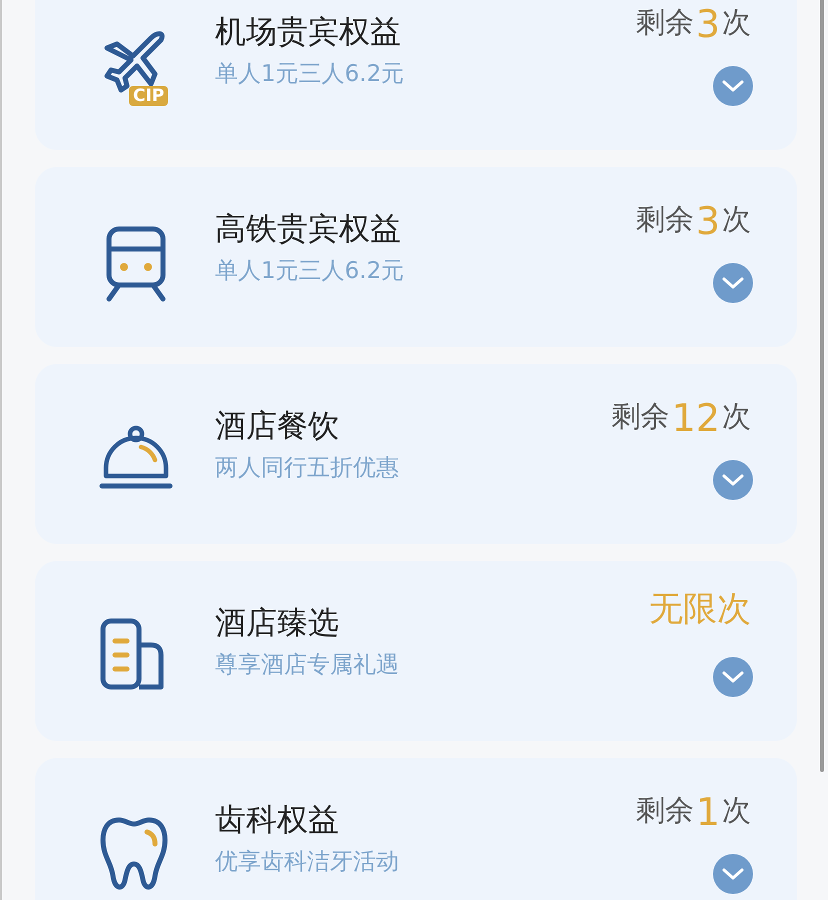 The image size is (828, 900). What do you see at coordinates (132, 654) in the screenshot?
I see `building-icon` at bounding box center [132, 654].